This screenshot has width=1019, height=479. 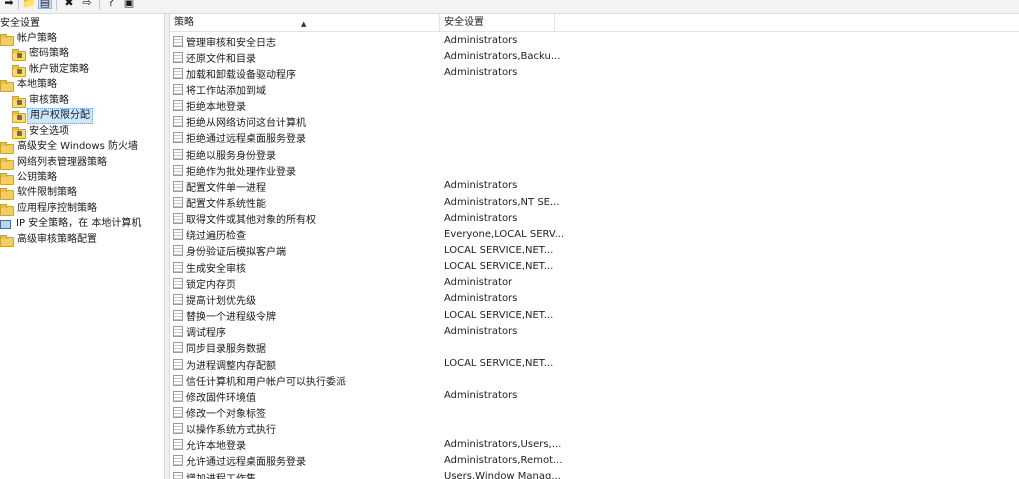 I want to click on policy-cell: 拒绝以服务身份登录, so click(x=224, y=154).